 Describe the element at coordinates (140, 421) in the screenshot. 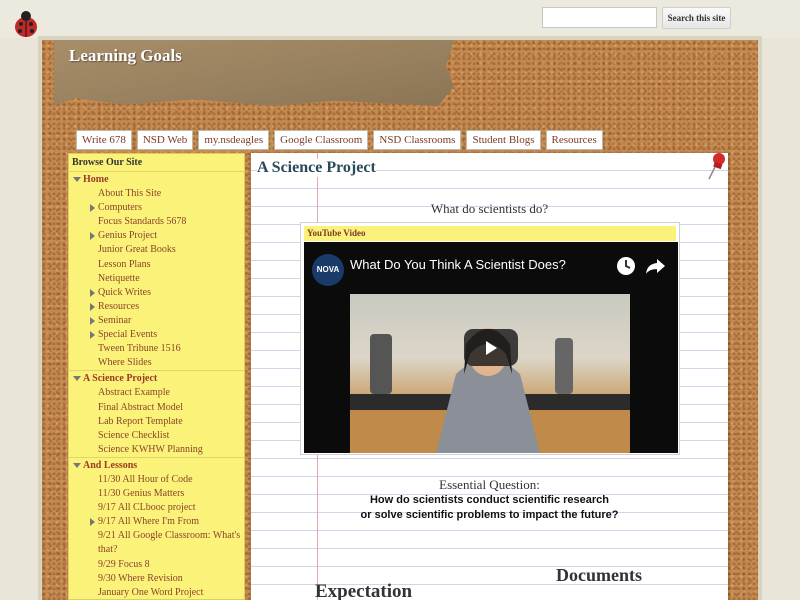

I see `sidebar-item-label: Lab Report Template` at that location.